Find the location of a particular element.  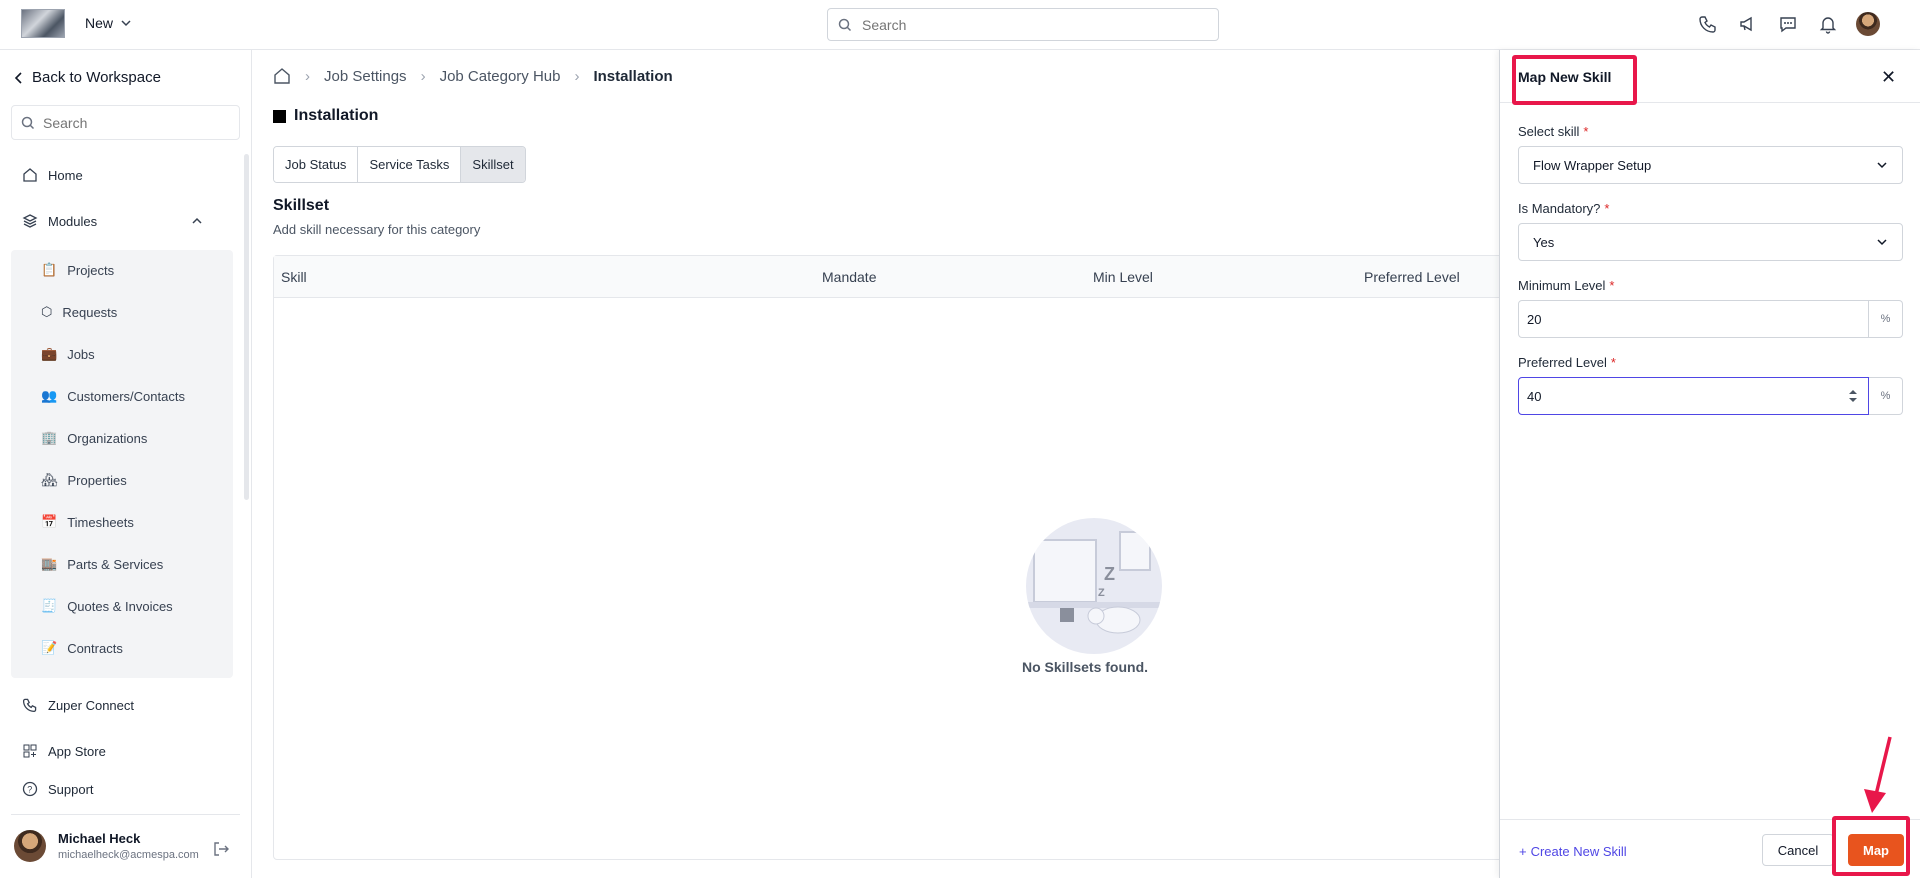

company-logo is located at coordinates (43, 23).